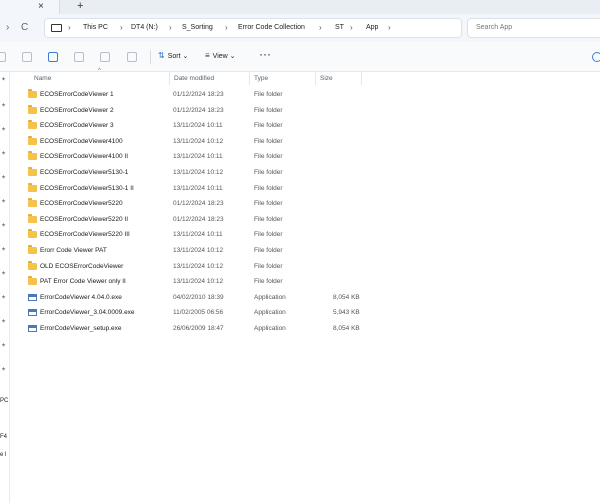 Image resolution: width=600 pixels, height=503 pixels. What do you see at coordinates (232, 56) in the screenshot?
I see `chevron-down-icon: ⌄` at bounding box center [232, 56].